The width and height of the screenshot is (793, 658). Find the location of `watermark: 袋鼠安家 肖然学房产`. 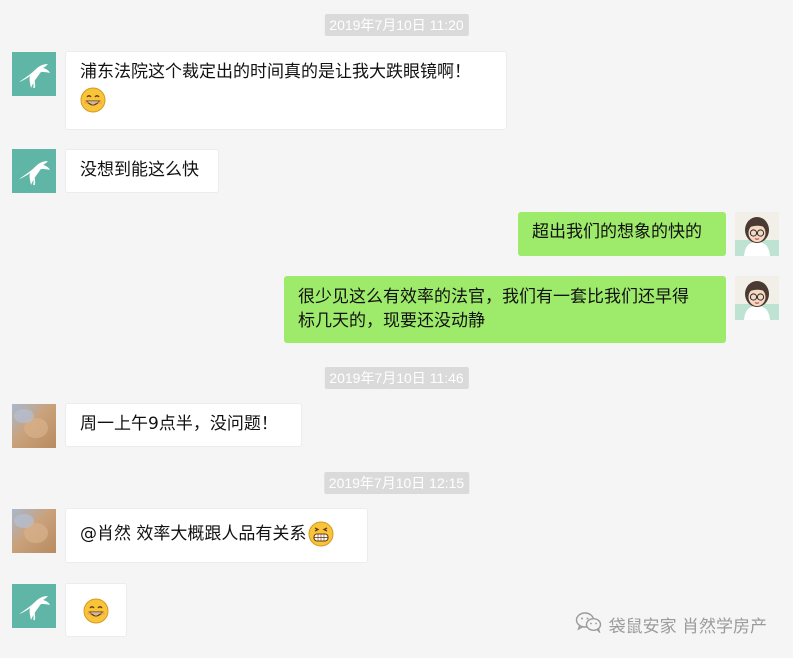

watermark: 袋鼠安家 肖然学房产 is located at coordinates (671, 624).